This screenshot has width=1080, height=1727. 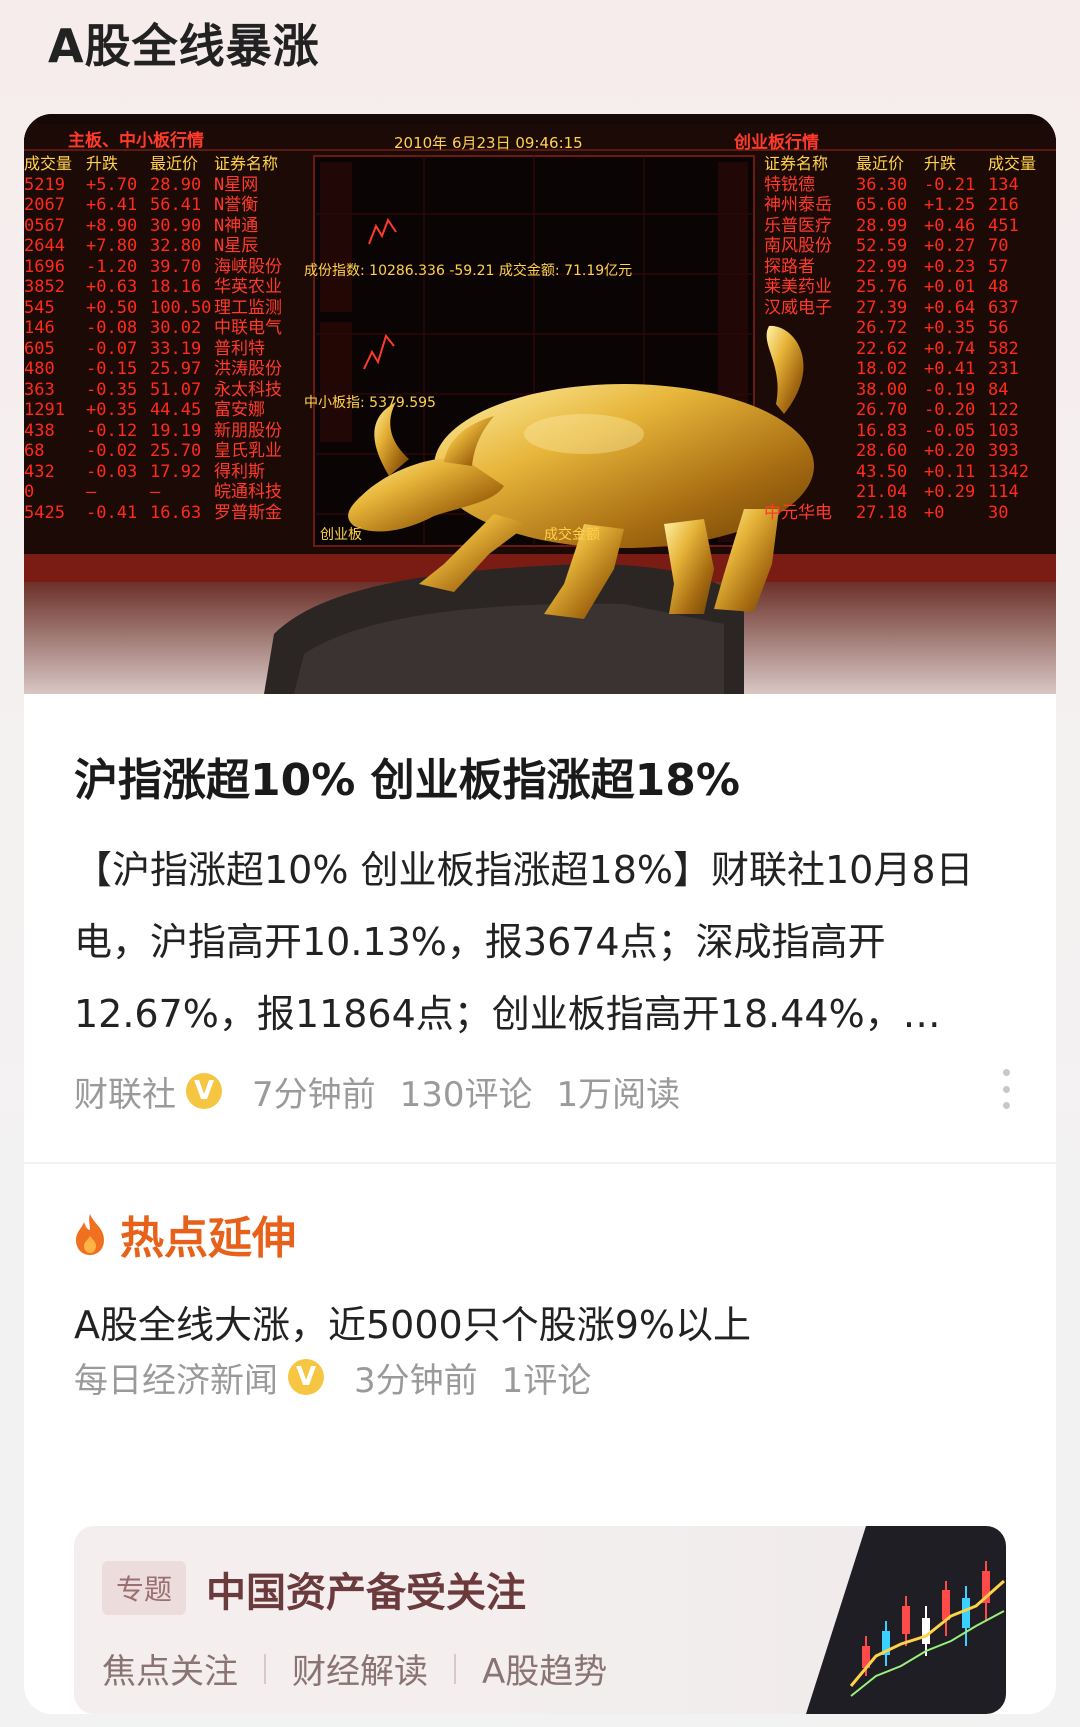 What do you see at coordinates (39, 430) in the screenshot?
I see `board-left-cell: 438` at bounding box center [39, 430].